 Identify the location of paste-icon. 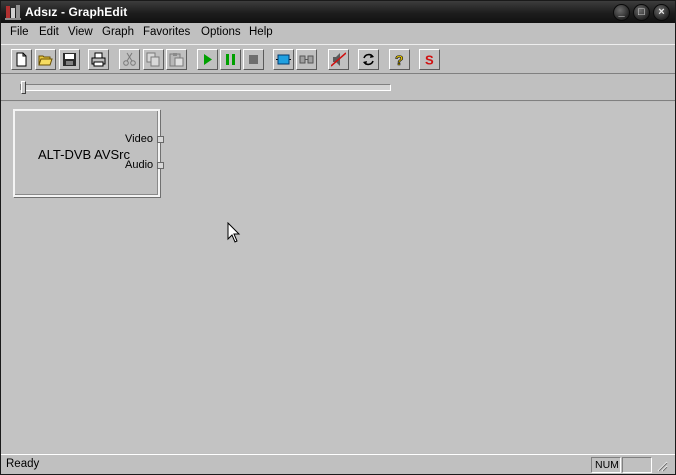
(176, 60).